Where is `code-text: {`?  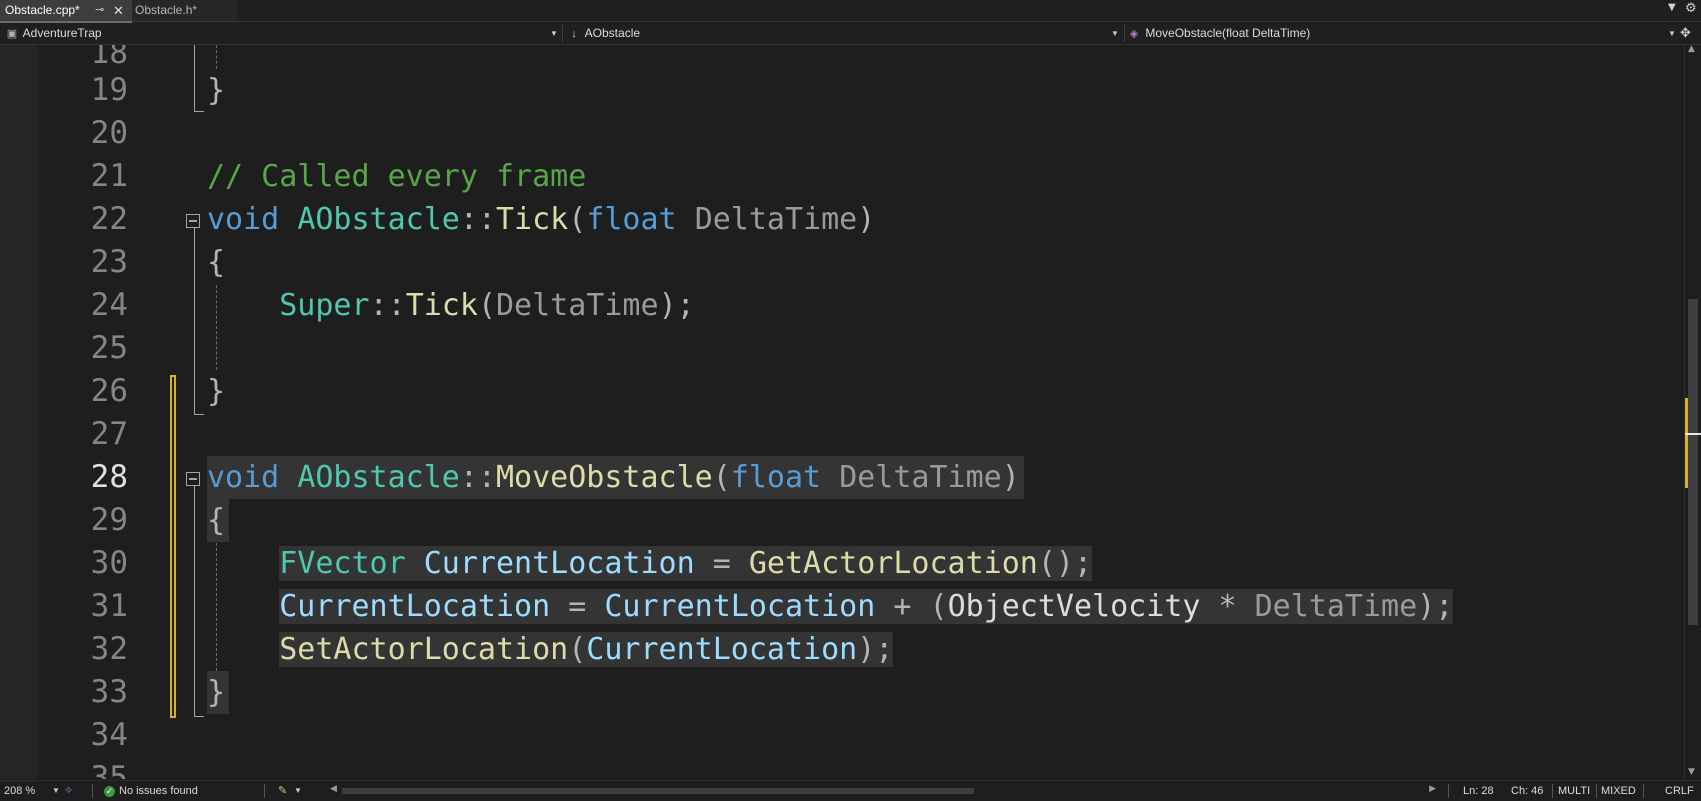 code-text: { is located at coordinates (216, 262).